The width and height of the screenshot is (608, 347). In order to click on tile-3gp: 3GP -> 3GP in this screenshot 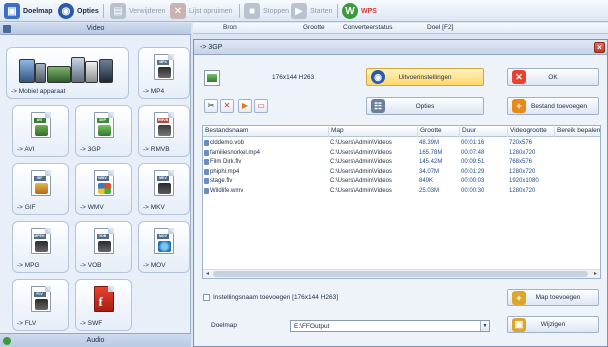, I will do `click(103, 131)`.